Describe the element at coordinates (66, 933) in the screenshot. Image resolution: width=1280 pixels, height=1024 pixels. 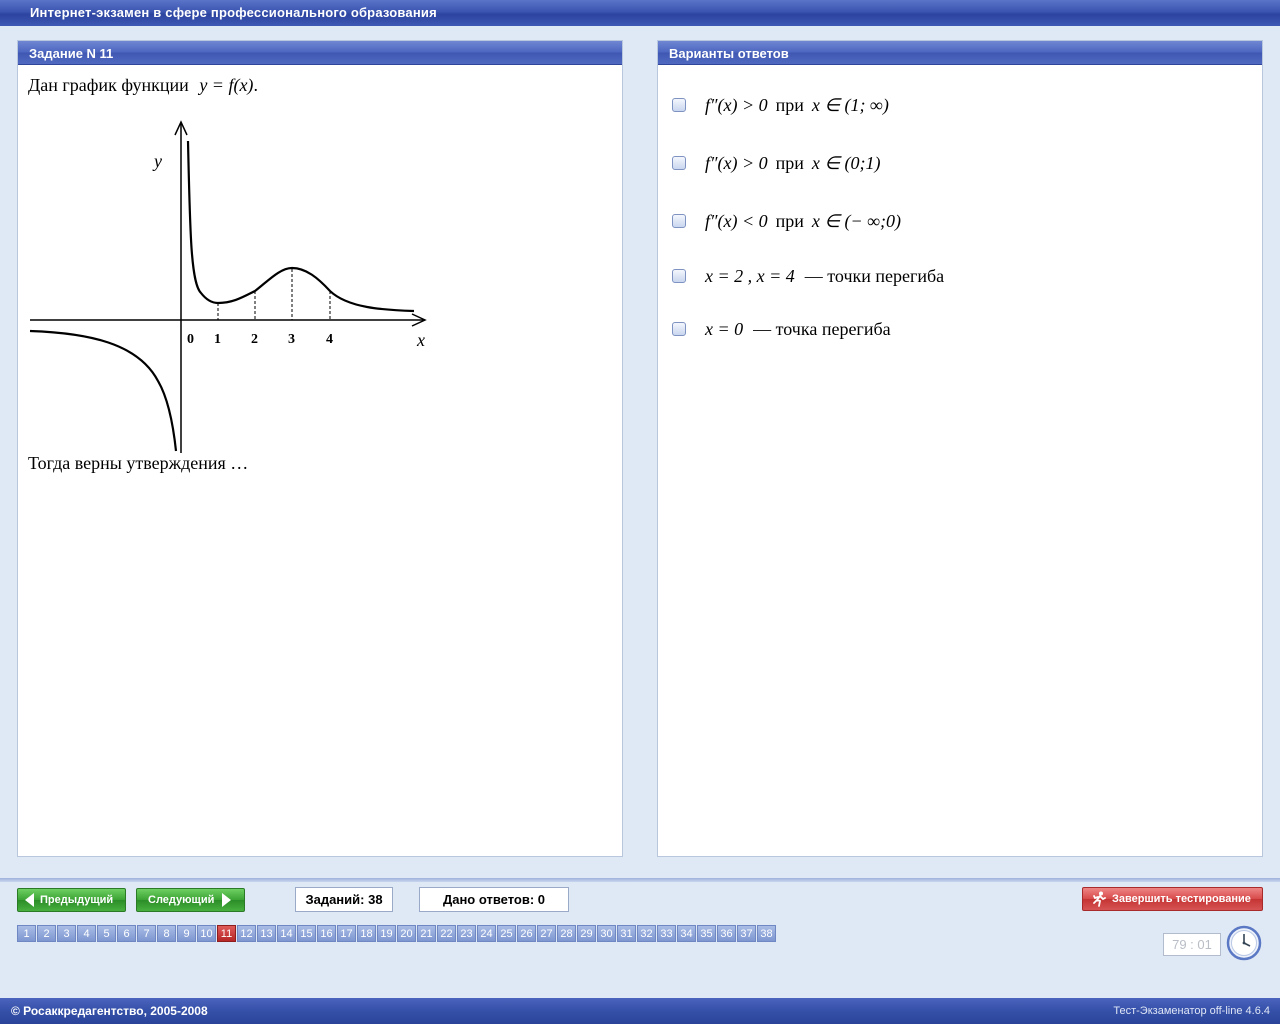
I see `task-nav-3: 3` at that location.